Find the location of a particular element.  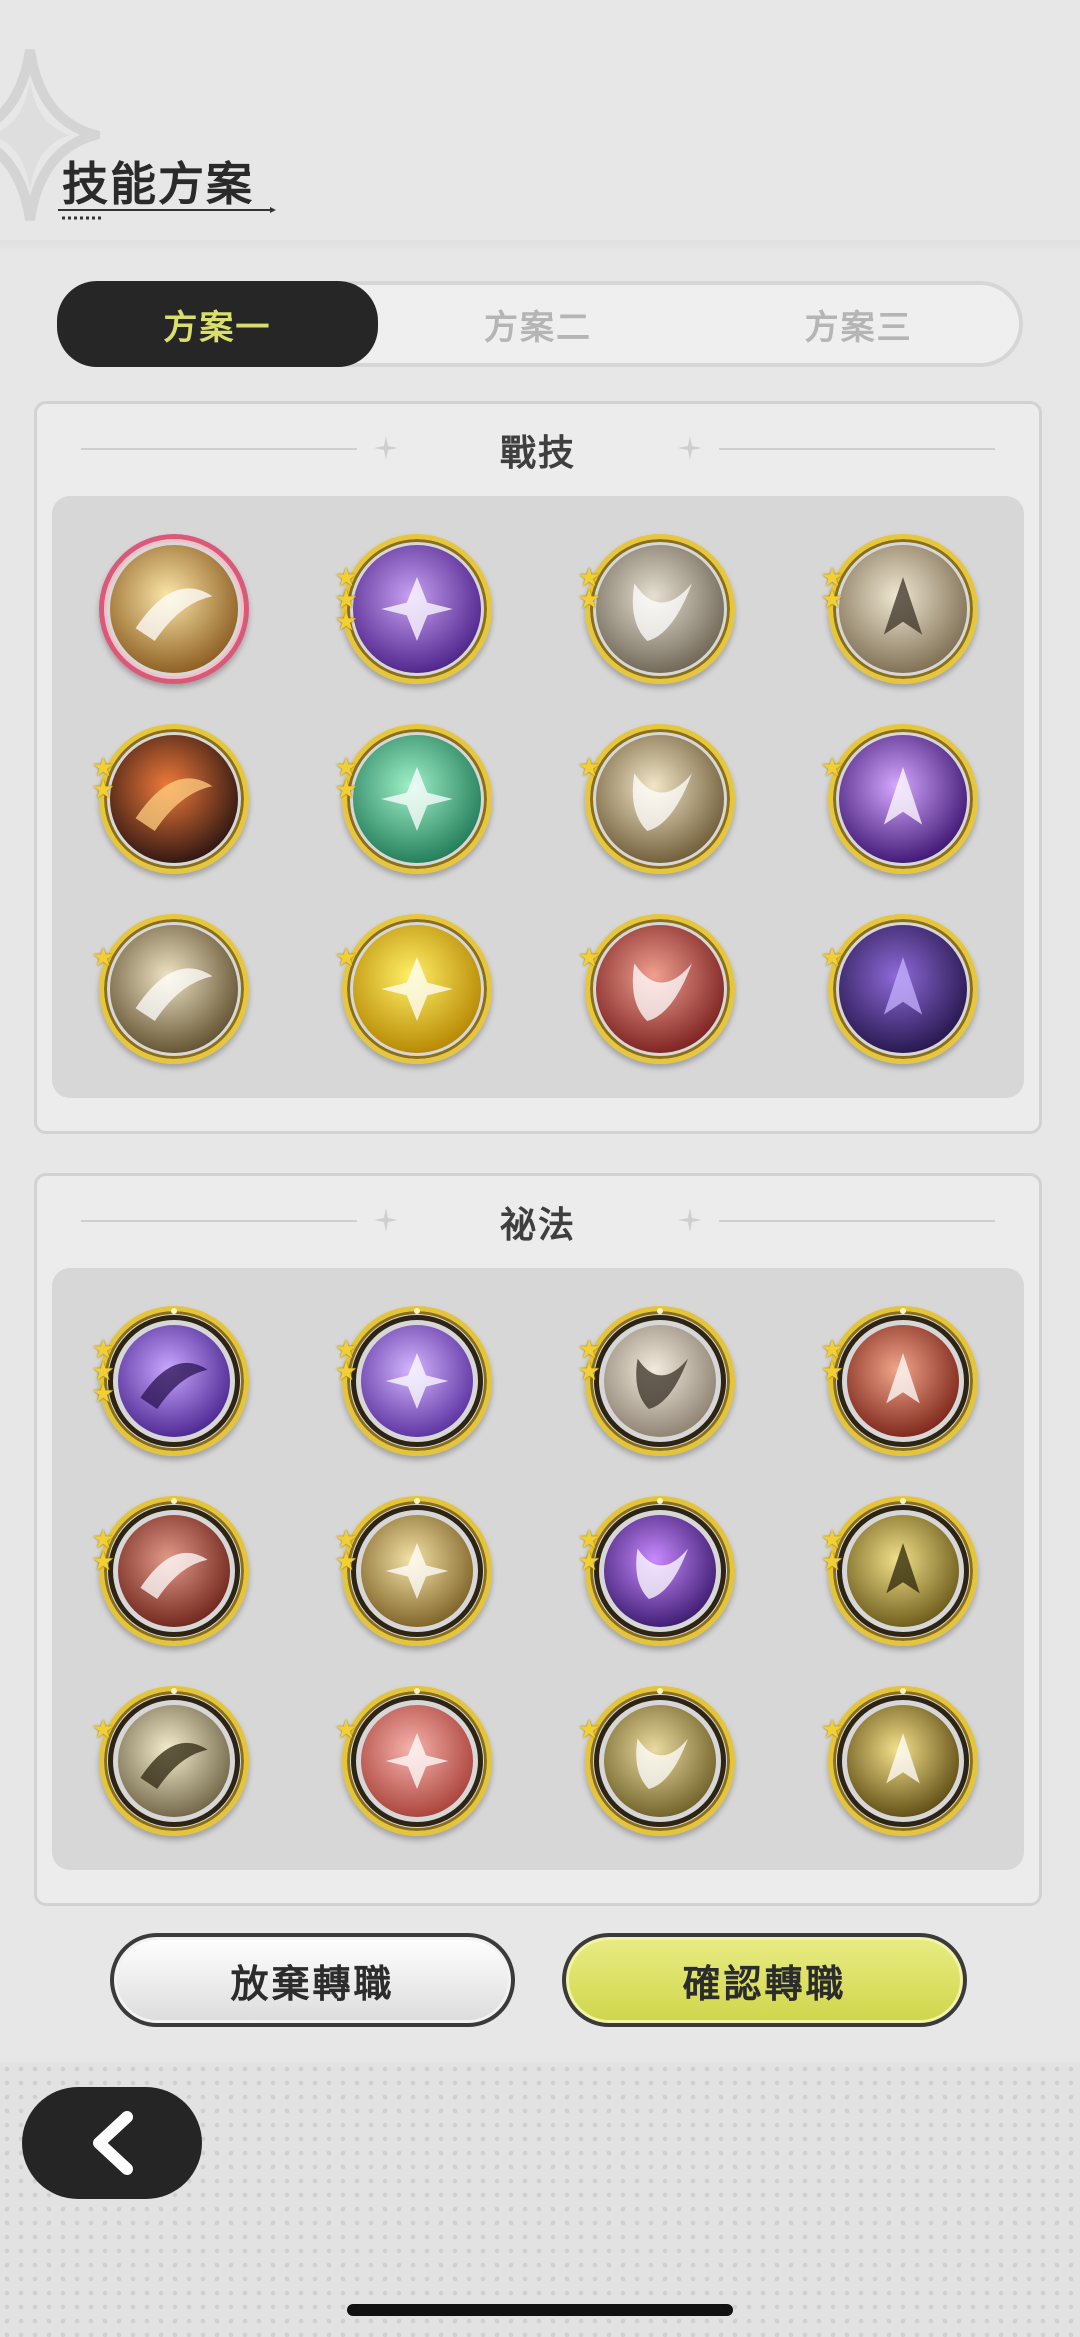

home-indicator is located at coordinates (540, 2310).